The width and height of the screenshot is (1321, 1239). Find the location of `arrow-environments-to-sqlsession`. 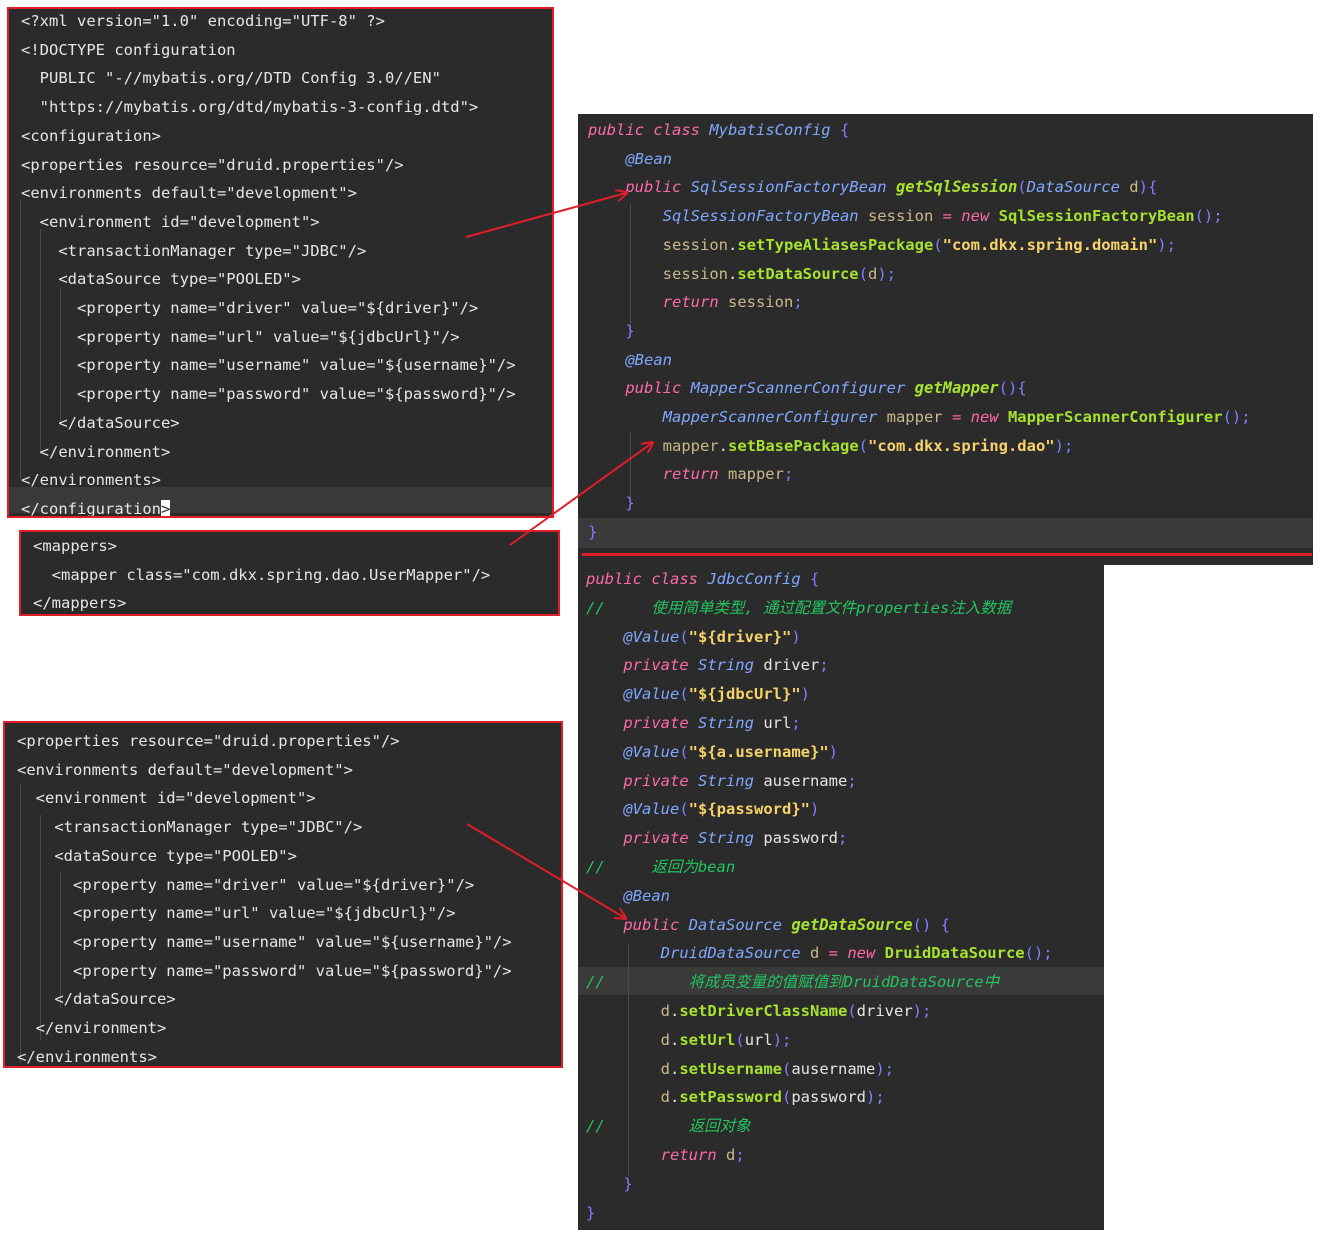

arrow-environments-to-sqlsession is located at coordinates (545, 215).